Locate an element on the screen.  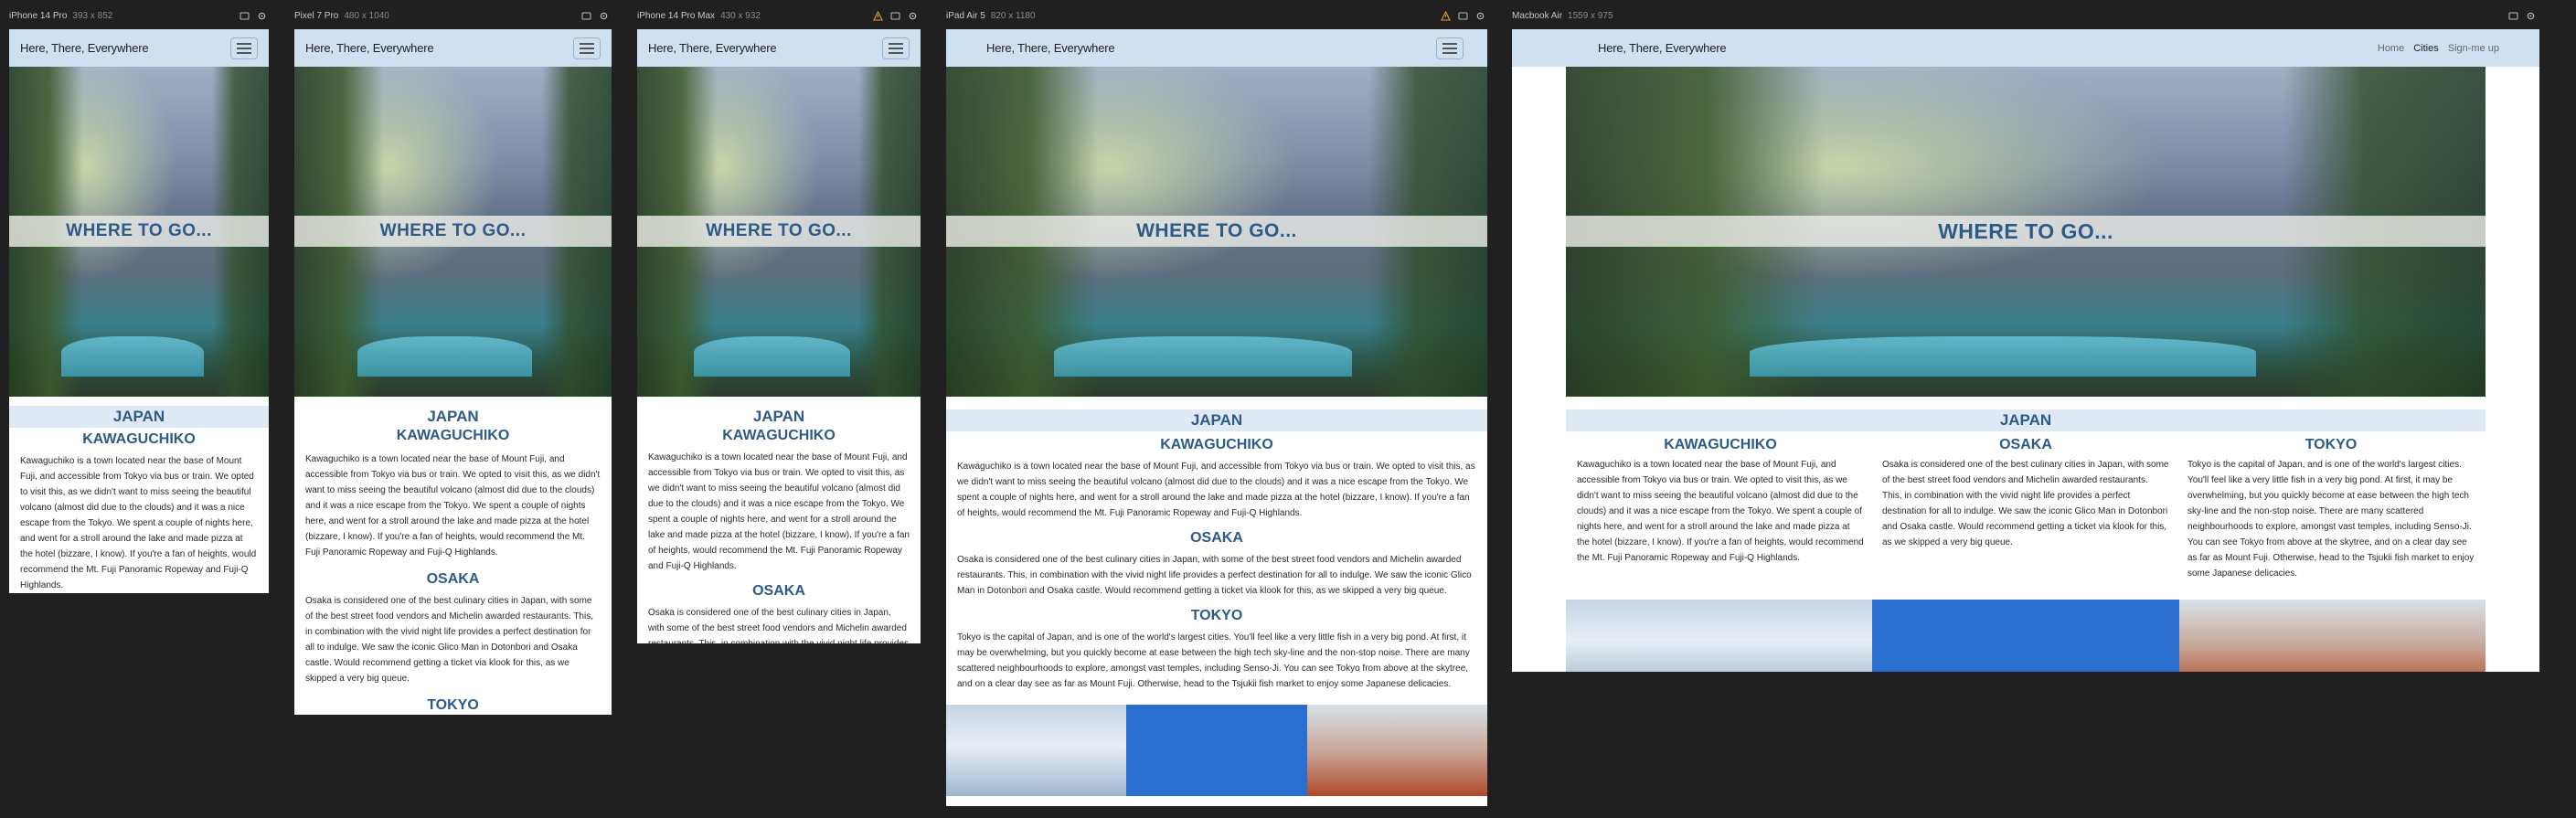
nav-link-home: Home is located at coordinates (2391, 48).